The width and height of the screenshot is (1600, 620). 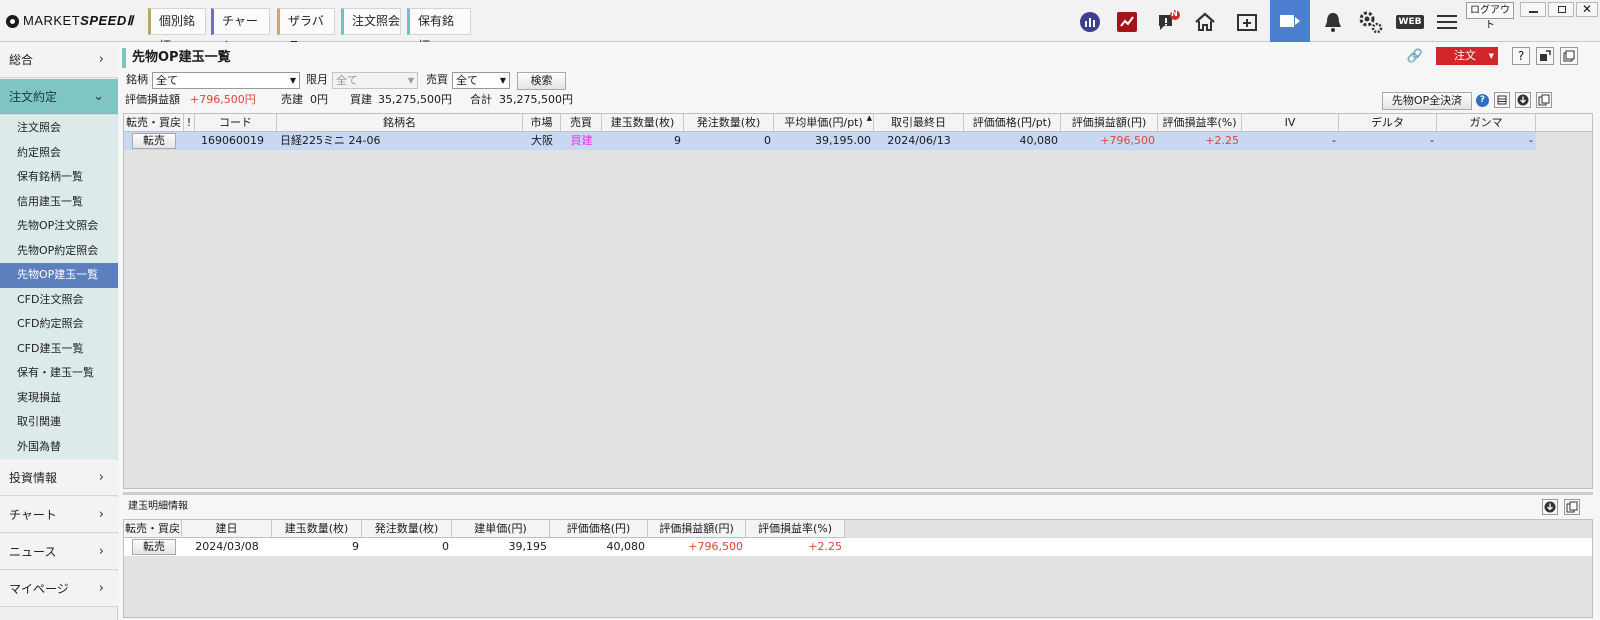 What do you see at coordinates (59, 60) in the screenshot?
I see `sidebar-group-overview: 総合 ›` at bounding box center [59, 60].